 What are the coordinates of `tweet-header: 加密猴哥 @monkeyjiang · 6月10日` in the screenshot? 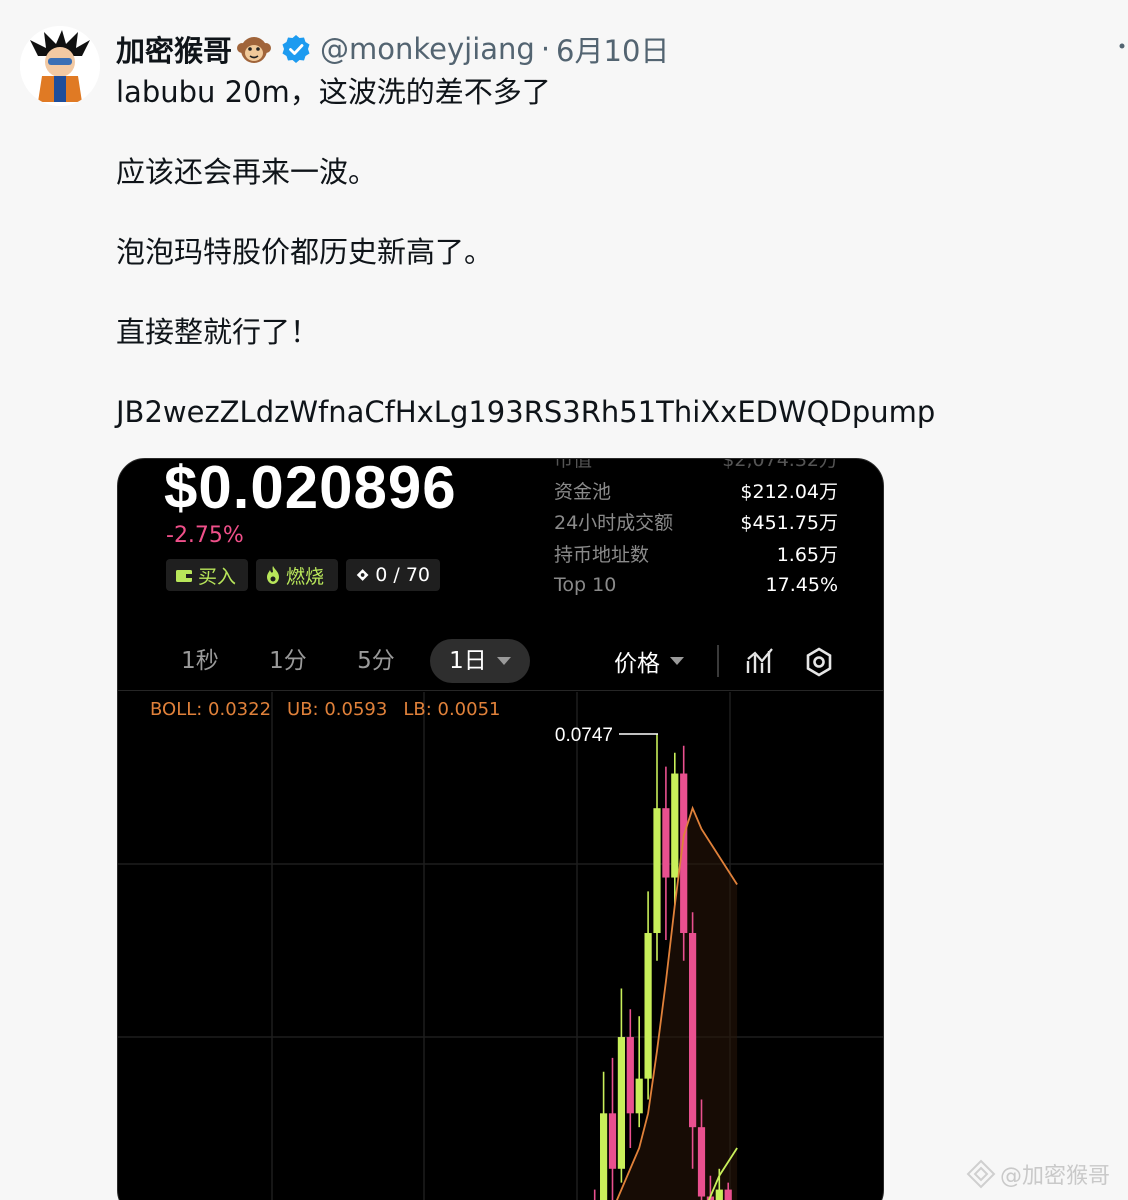 It's located at (392, 49).